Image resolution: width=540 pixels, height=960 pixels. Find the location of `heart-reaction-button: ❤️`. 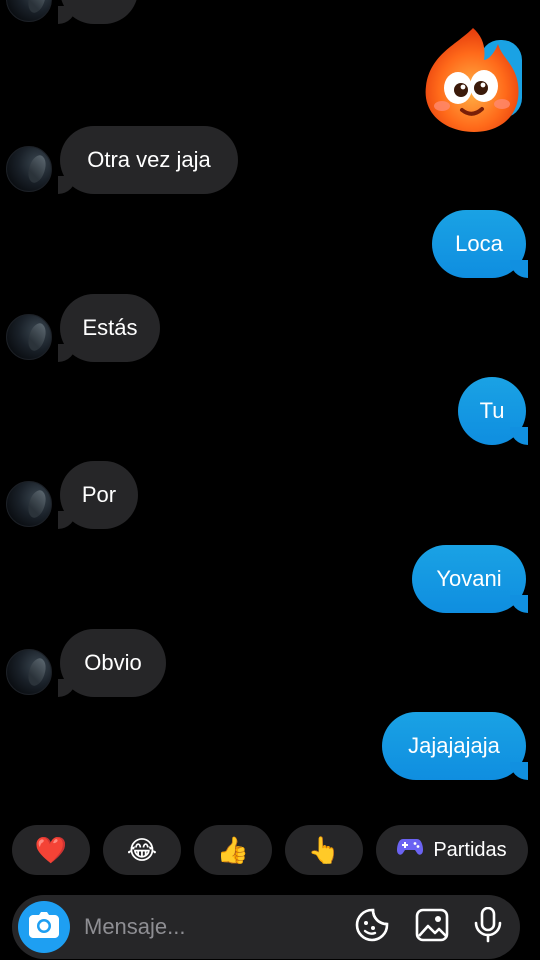

heart-reaction-button: ❤️ is located at coordinates (51, 850).